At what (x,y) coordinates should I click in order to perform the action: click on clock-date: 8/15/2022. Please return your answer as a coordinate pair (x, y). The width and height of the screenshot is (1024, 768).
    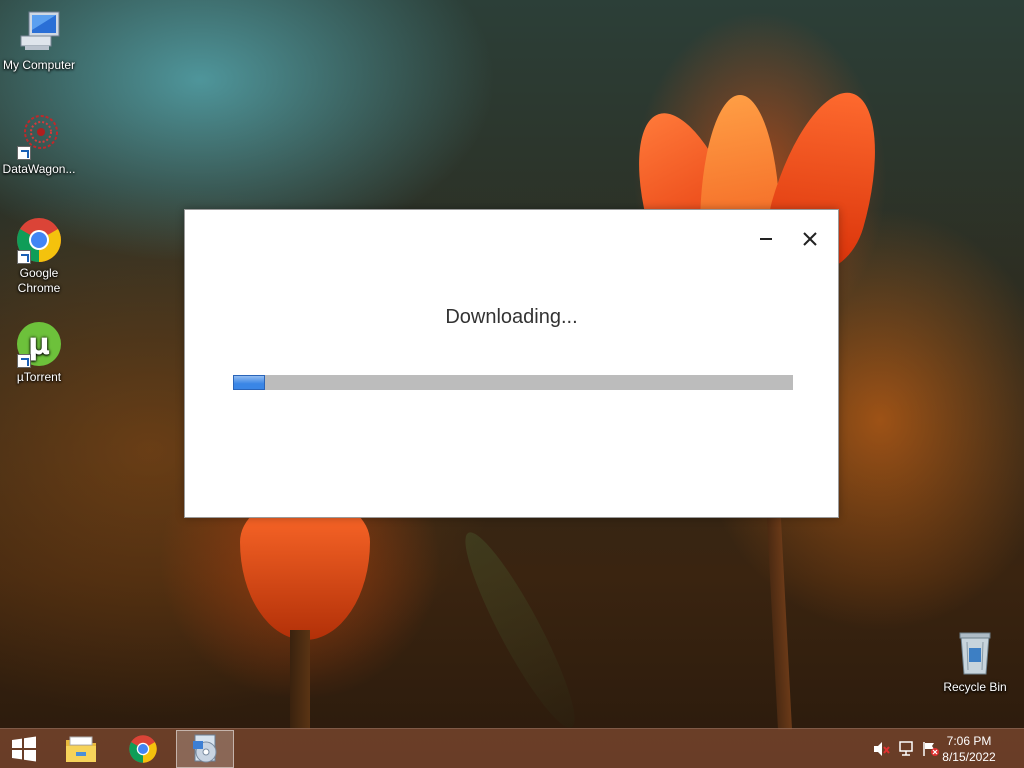
    Looking at the image, I should click on (969, 757).